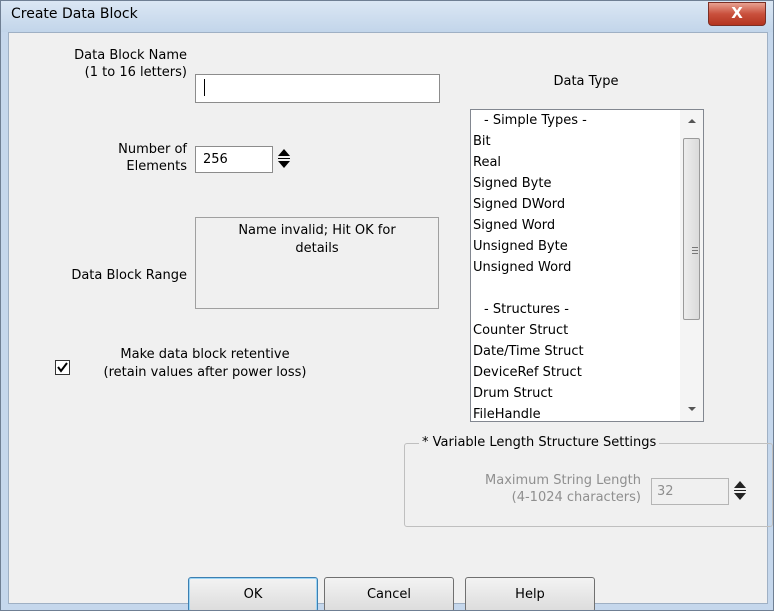  I want to click on scrollbar-thumb, so click(691, 229).